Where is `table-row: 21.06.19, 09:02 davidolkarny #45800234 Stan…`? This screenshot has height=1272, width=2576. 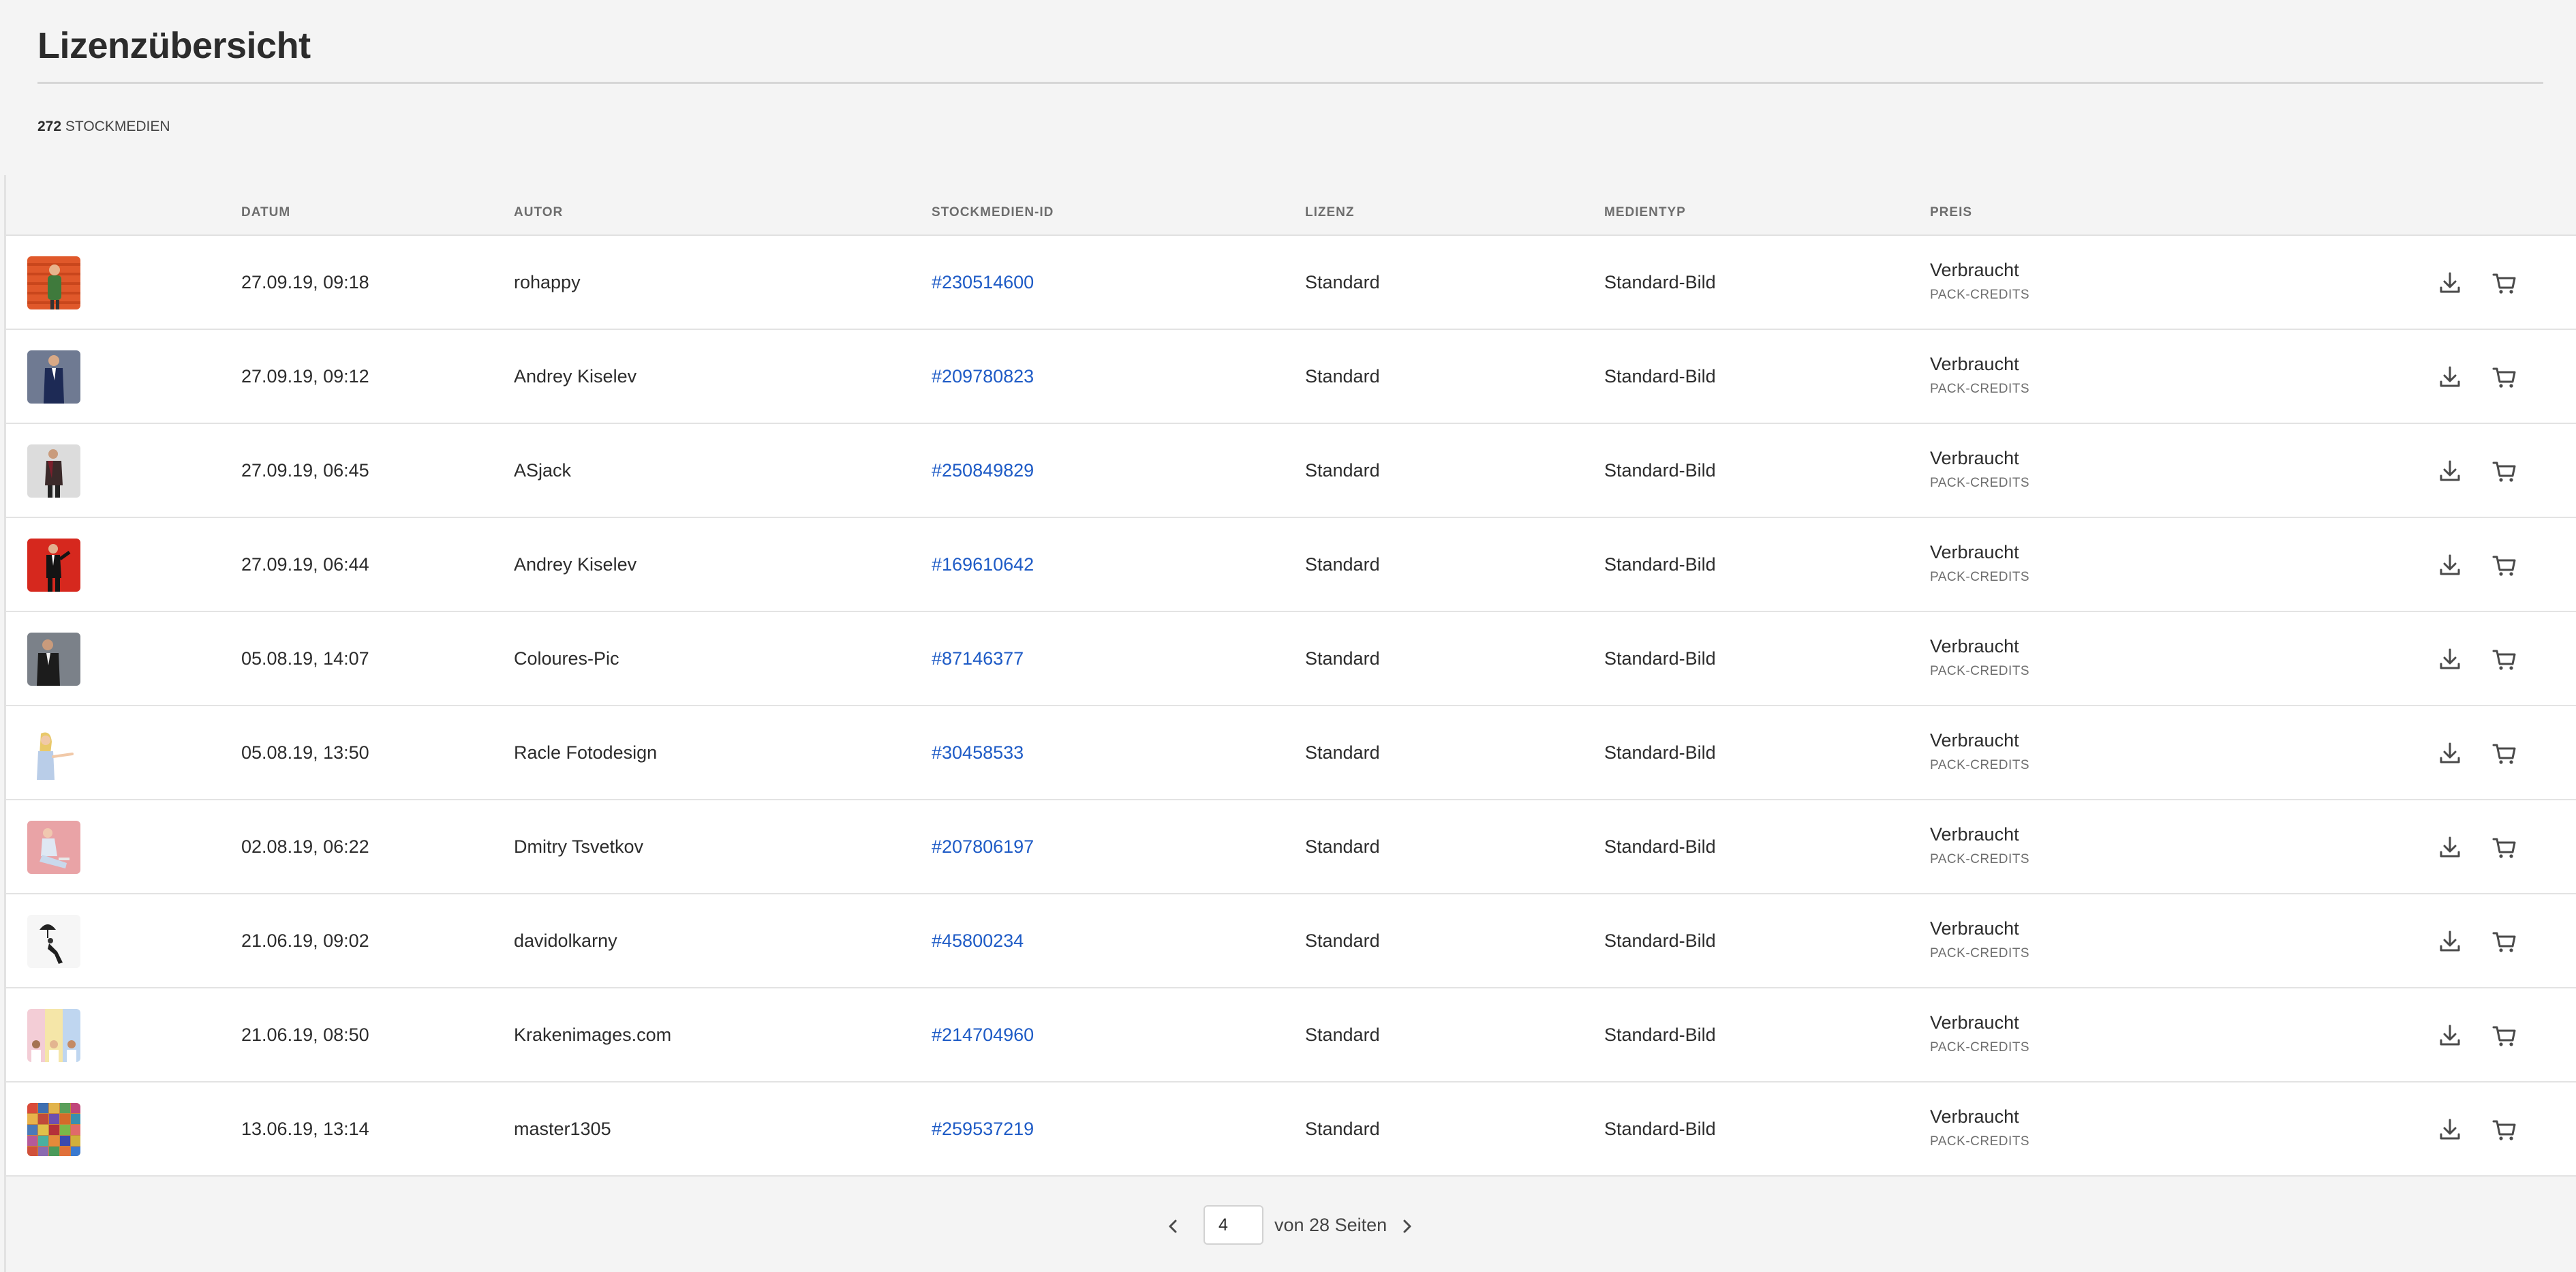
table-row: 21.06.19, 09:02 davidolkarny #45800234 Stan… is located at coordinates (1291, 941).